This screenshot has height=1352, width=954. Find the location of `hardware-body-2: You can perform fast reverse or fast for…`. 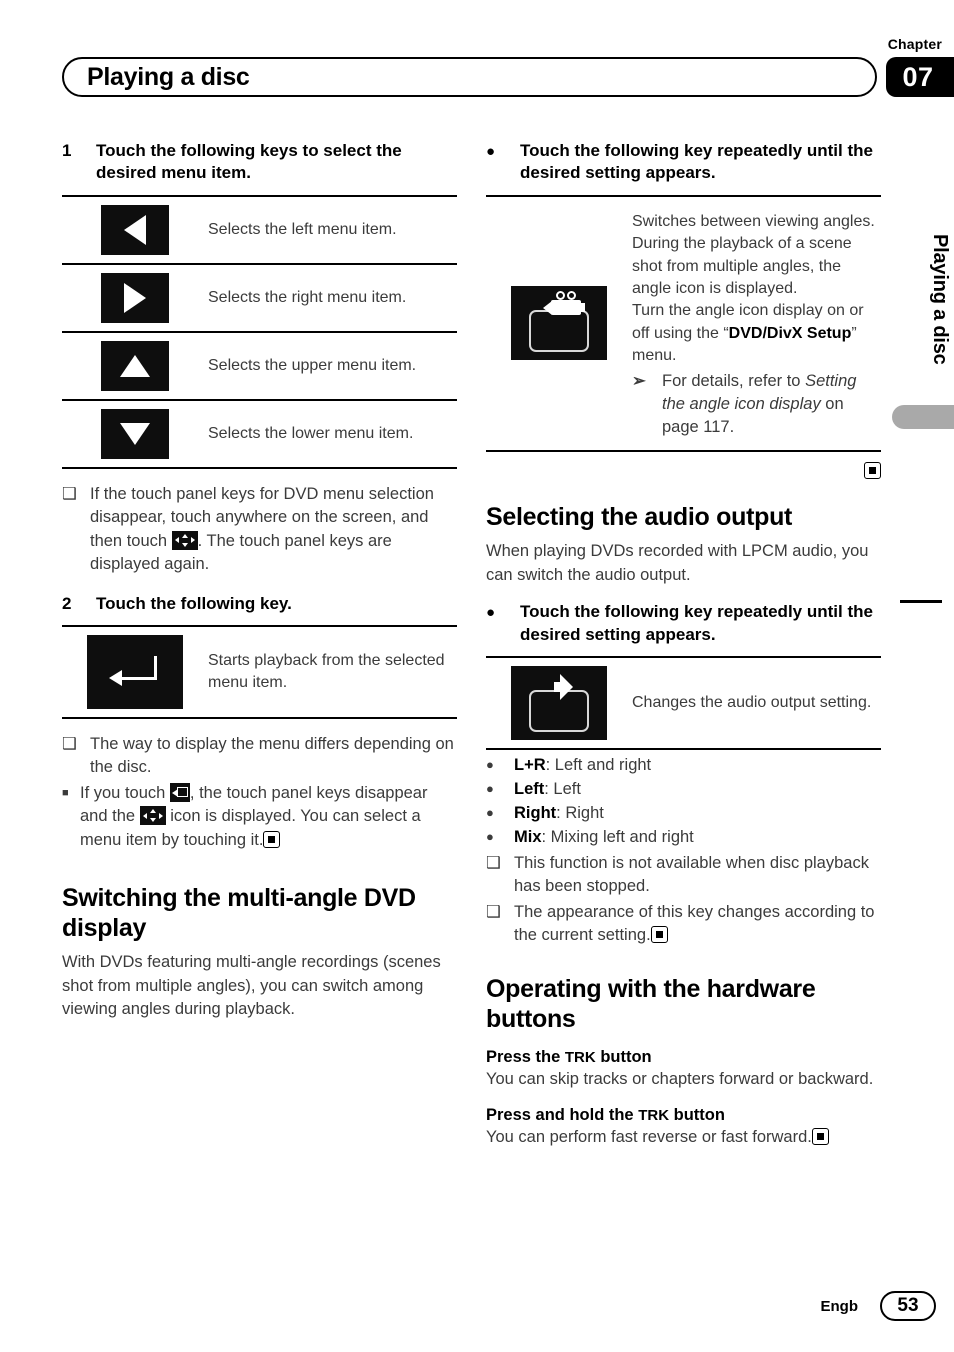

hardware-body-2: You can perform fast reverse or fast for… is located at coordinates (683, 1137).